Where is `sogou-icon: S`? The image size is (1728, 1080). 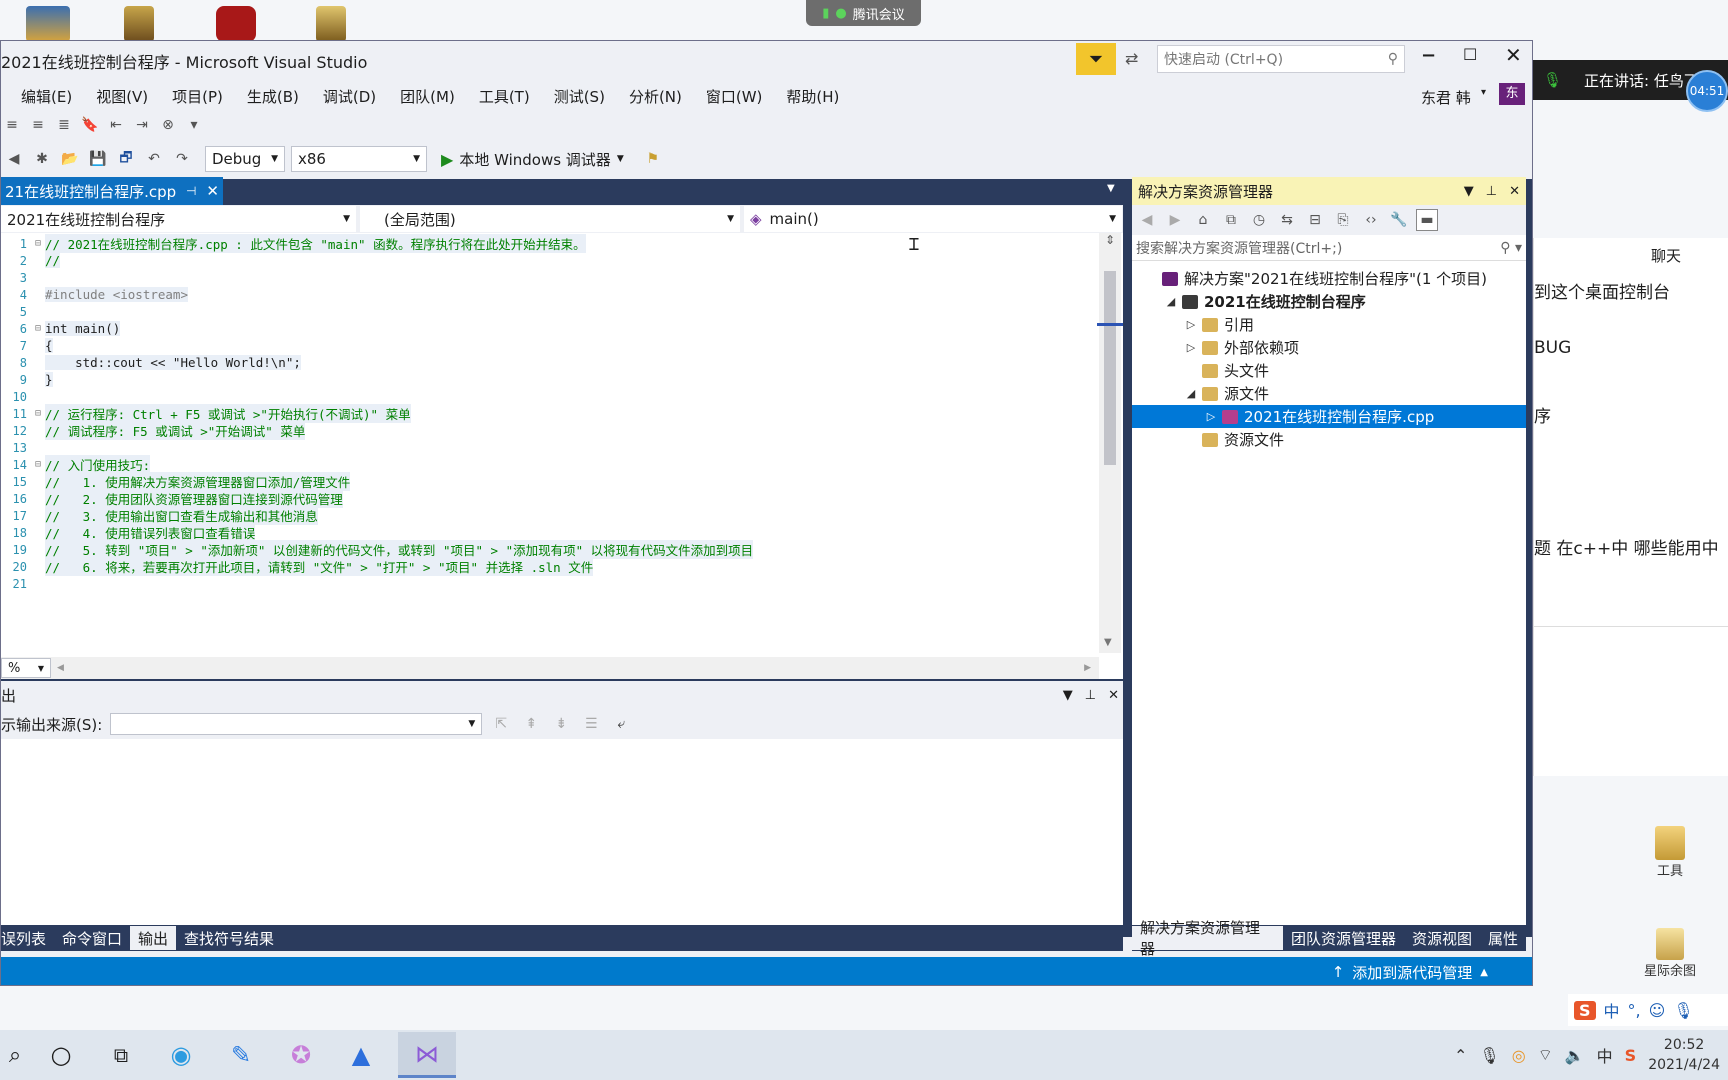 sogou-icon: S is located at coordinates (1631, 1055).